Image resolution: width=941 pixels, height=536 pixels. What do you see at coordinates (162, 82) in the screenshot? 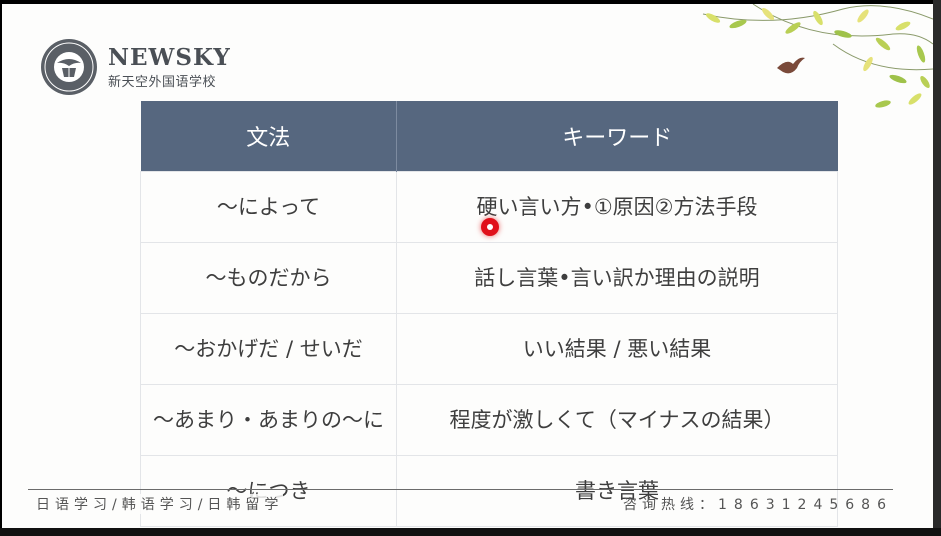
I see `brand-subtitle: 新天空外国语学校` at bounding box center [162, 82].